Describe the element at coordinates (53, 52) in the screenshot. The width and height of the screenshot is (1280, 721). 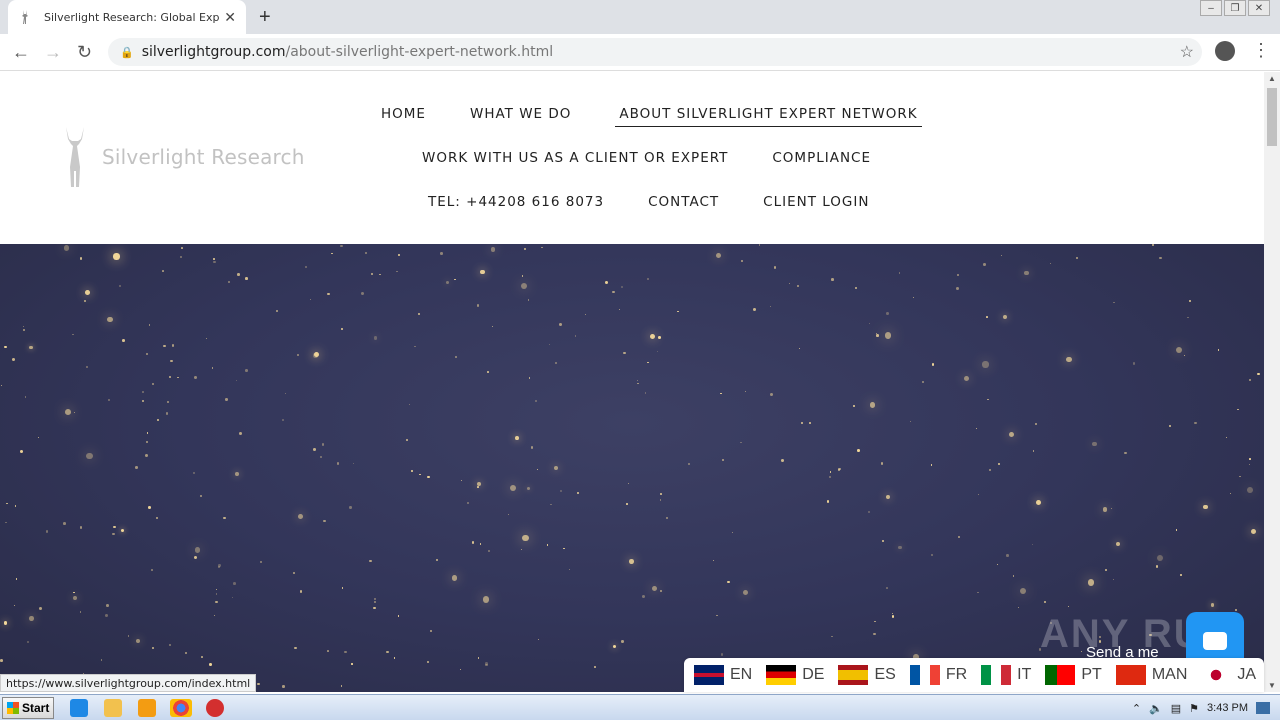
I see `forward-icon: →` at that location.